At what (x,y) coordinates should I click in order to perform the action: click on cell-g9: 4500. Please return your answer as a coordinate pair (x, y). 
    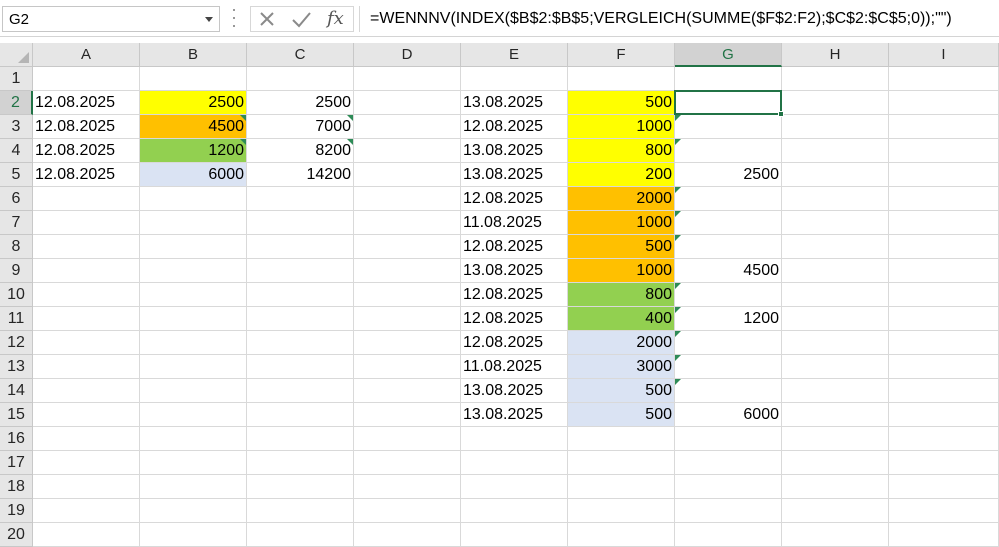
    Looking at the image, I should click on (728, 271).